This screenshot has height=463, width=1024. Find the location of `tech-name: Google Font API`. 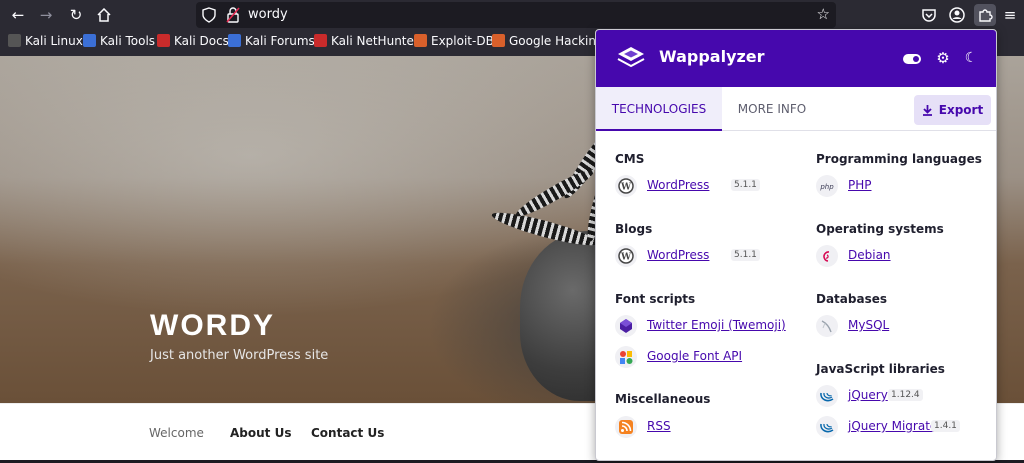

tech-name: Google Font API is located at coordinates (694, 356).